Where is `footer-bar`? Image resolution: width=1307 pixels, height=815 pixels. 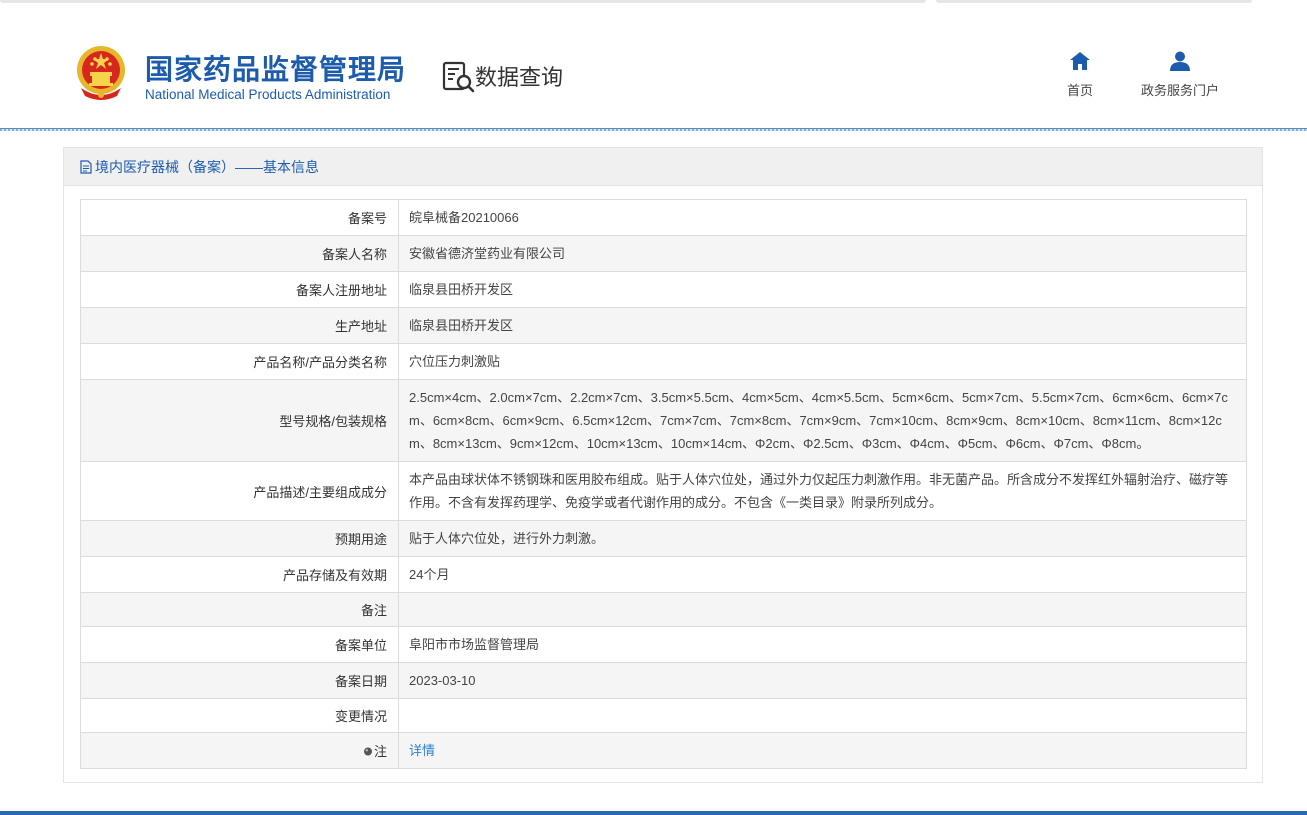 footer-bar is located at coordinates (653, 813).